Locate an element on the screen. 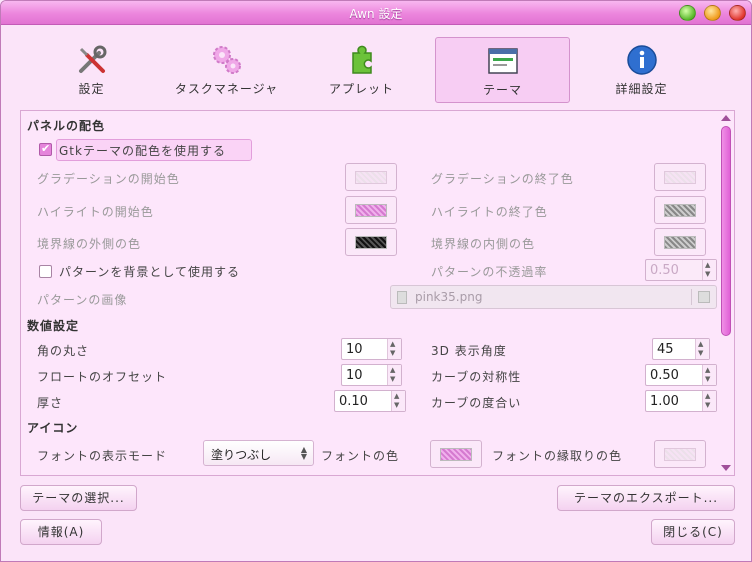  close-window-button is located at coordinates (737, 13).